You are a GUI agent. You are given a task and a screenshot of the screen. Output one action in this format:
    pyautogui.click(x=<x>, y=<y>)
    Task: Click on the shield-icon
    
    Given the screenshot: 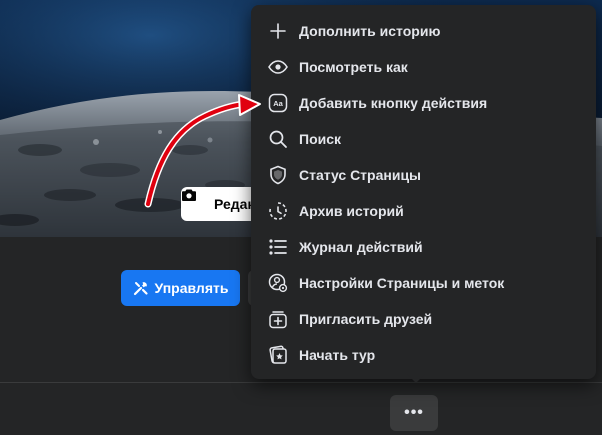 What is the action you would take?
    pyautogui.click(x=278, y=175)
    